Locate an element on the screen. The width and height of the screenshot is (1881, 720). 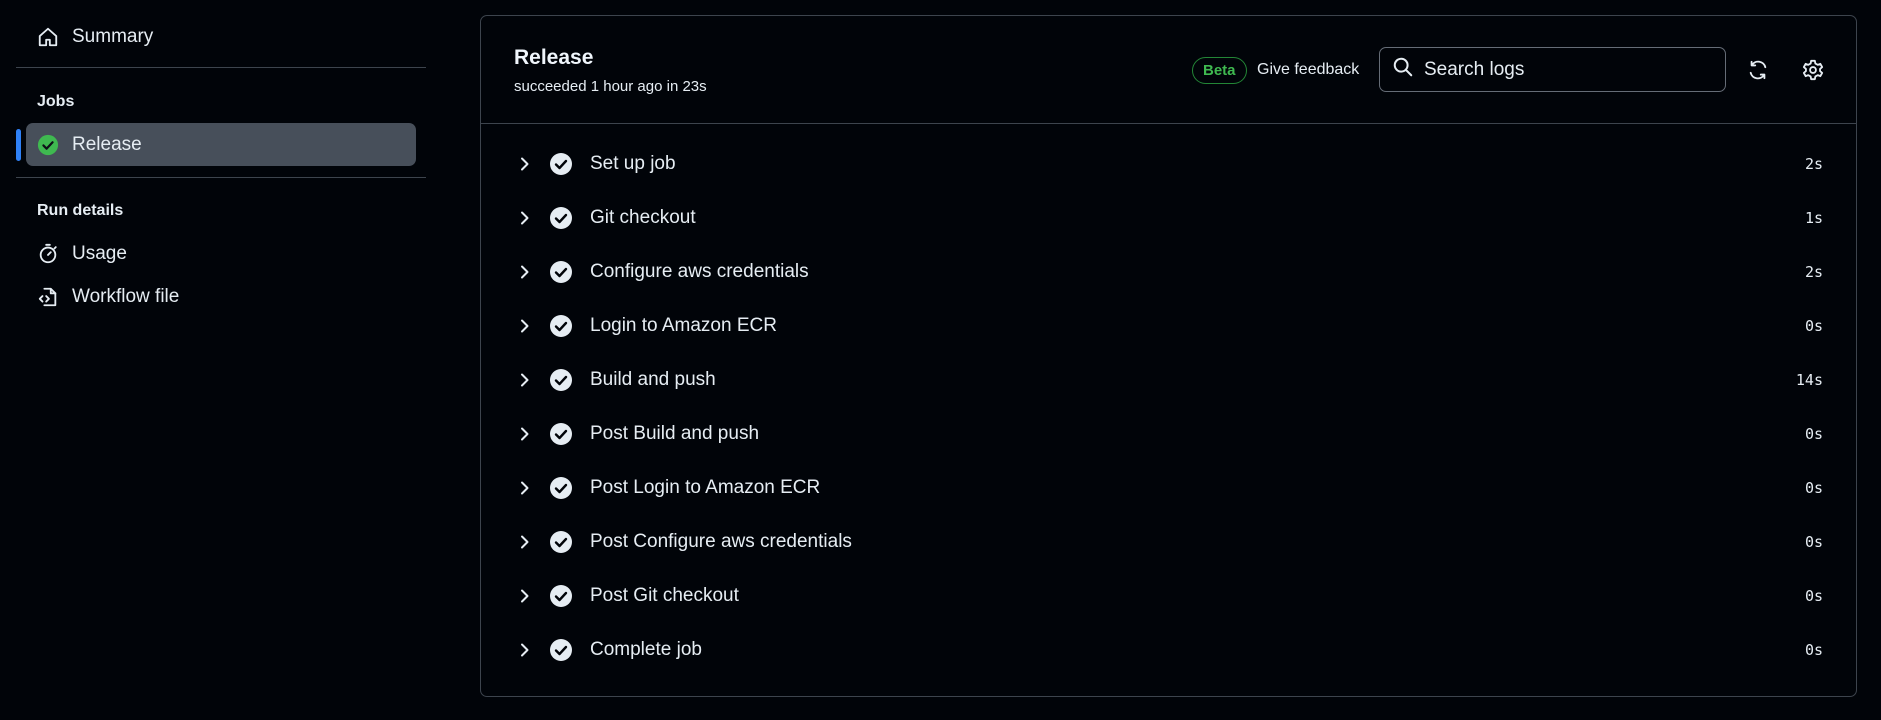
active-indicator is located at coordinates (18, 145).